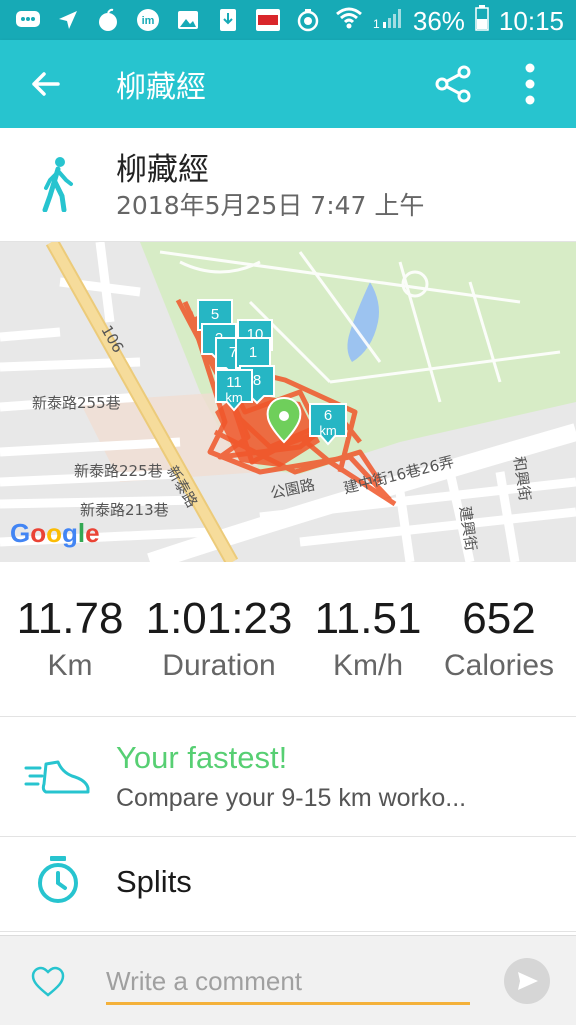 The width and height of the screenshot is (576, 1025). What do you see at coordinates (328, 415) in the screenshot?
I see `km-marker-6-label: 6` at bounding box center [328, 415].